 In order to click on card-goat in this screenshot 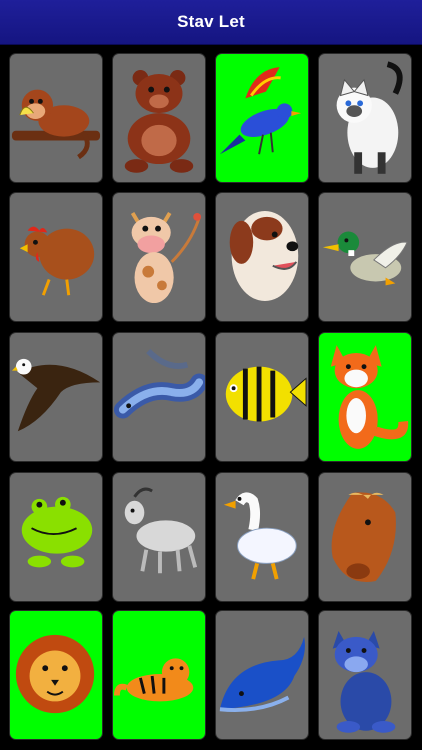, I will do `click(159, 537)`.